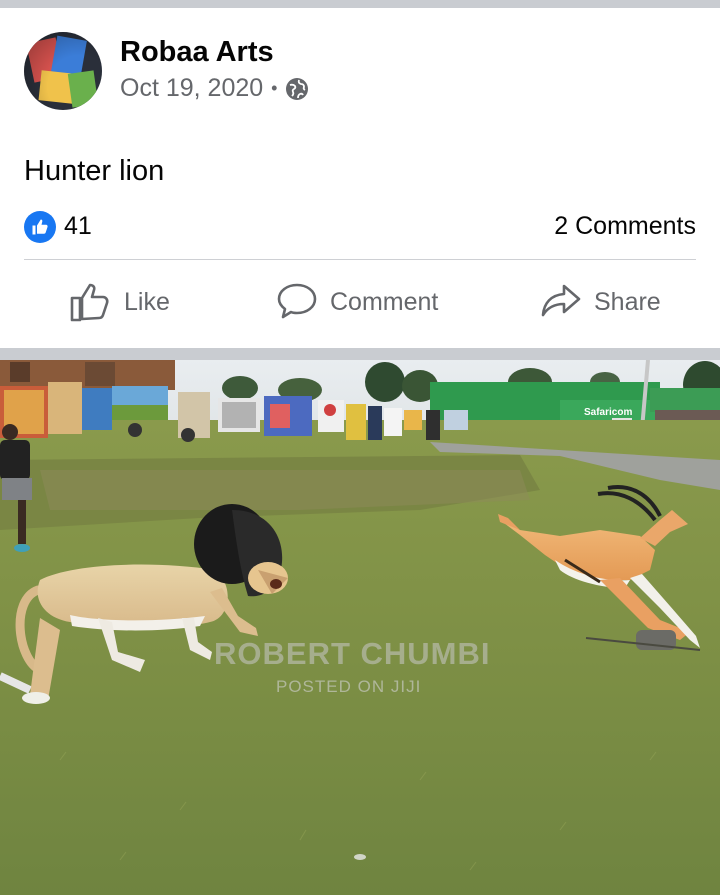  What do you see at coordinates (147, 301) in the screenshot?
I see `like-label: Like` at bounding box center [147, 301].